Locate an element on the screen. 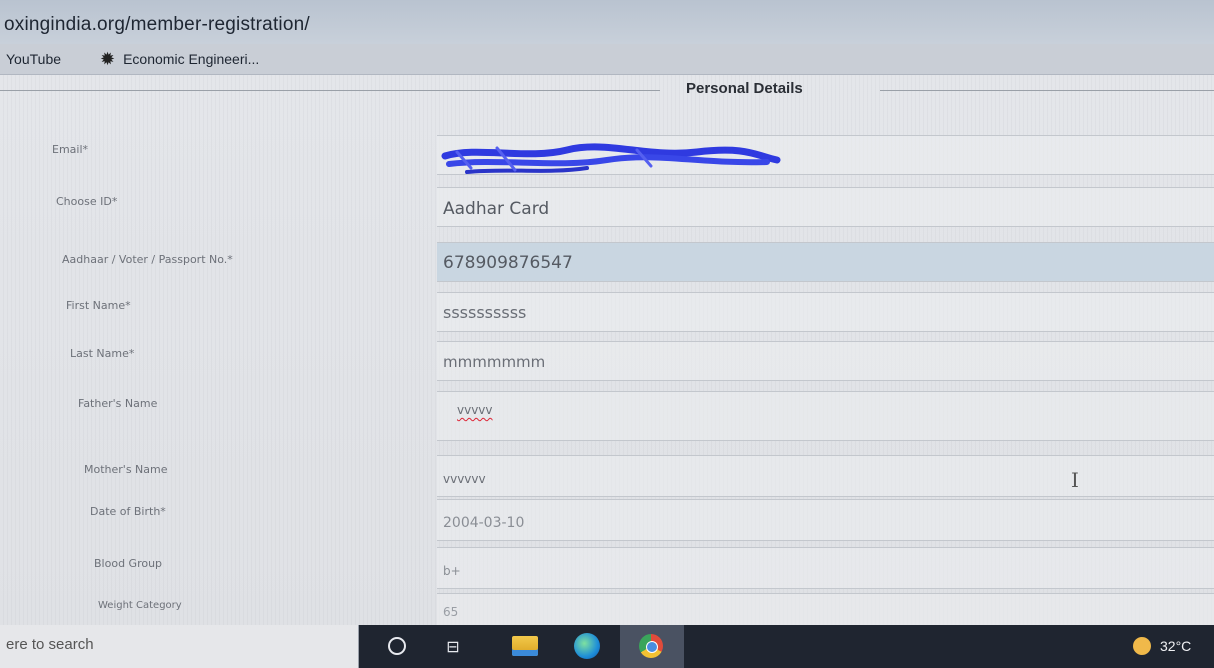 The height and width of the screenshot is (668, 1214). weather-icon is located at coordinates (1142, 646).